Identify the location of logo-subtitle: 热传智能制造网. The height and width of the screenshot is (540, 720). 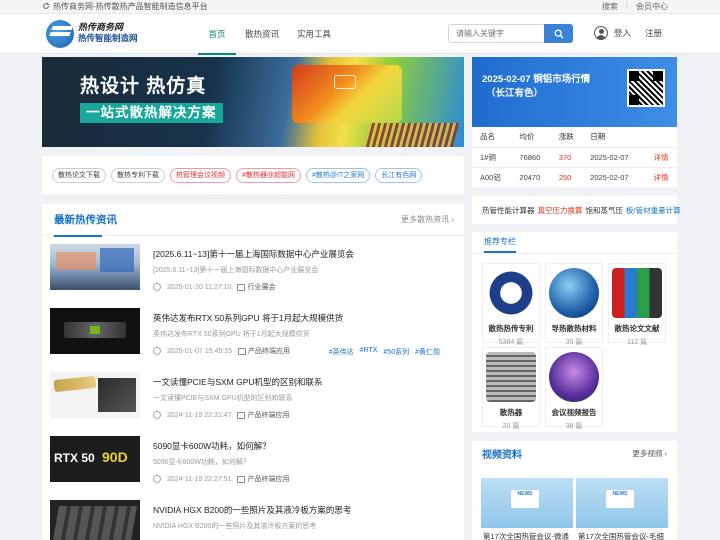
(108, 37).